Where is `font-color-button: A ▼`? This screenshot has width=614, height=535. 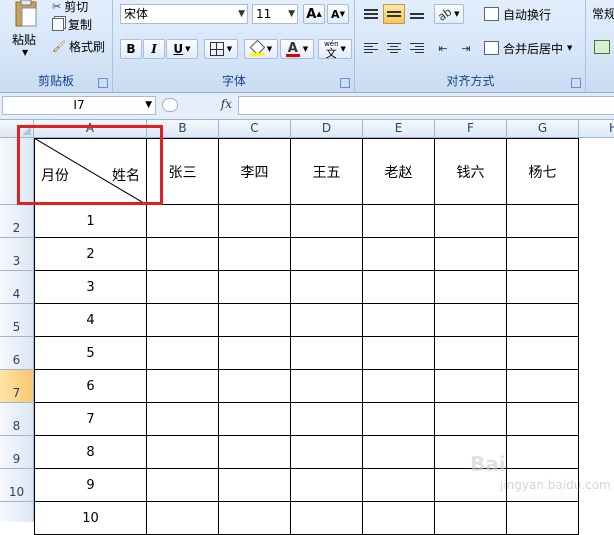
font-color-button: A ▼ is located at coordinates (297, 49).